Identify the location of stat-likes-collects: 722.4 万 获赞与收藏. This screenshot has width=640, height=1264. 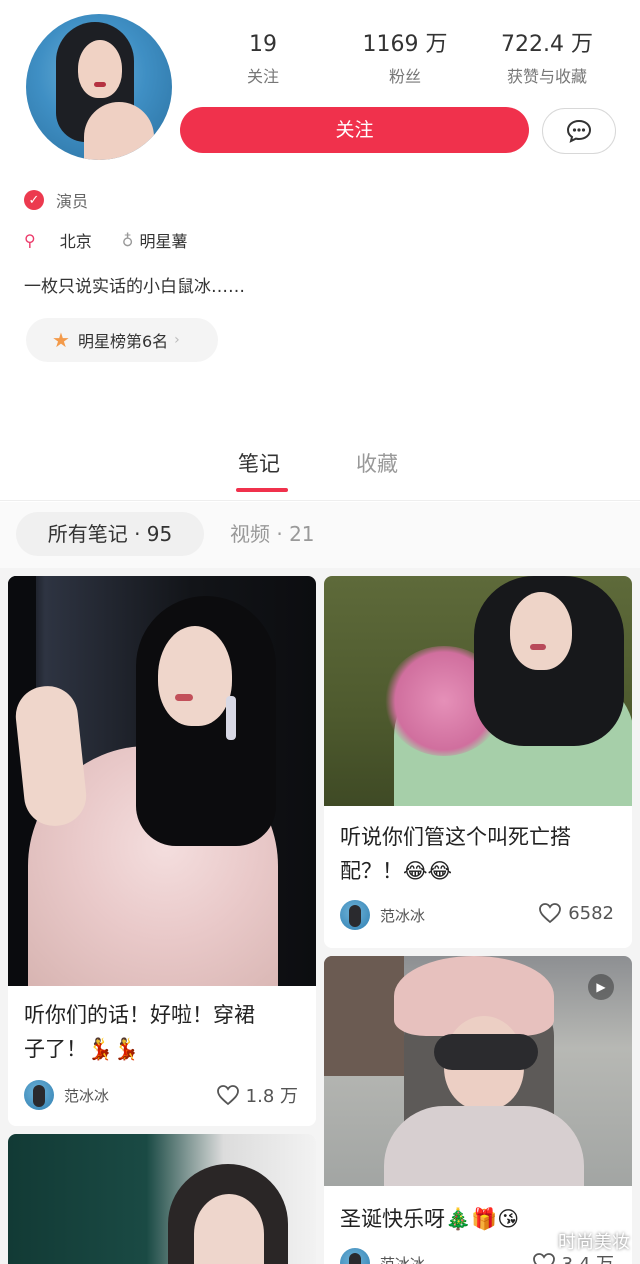
(547, 60).